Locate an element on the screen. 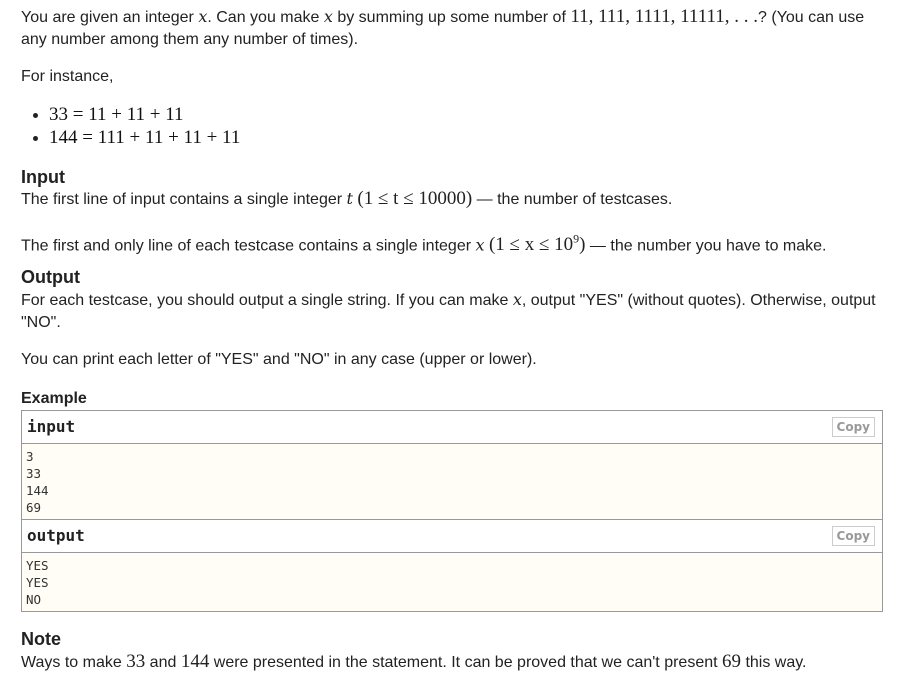  note-title: Note is located at coordinates (41, 639).